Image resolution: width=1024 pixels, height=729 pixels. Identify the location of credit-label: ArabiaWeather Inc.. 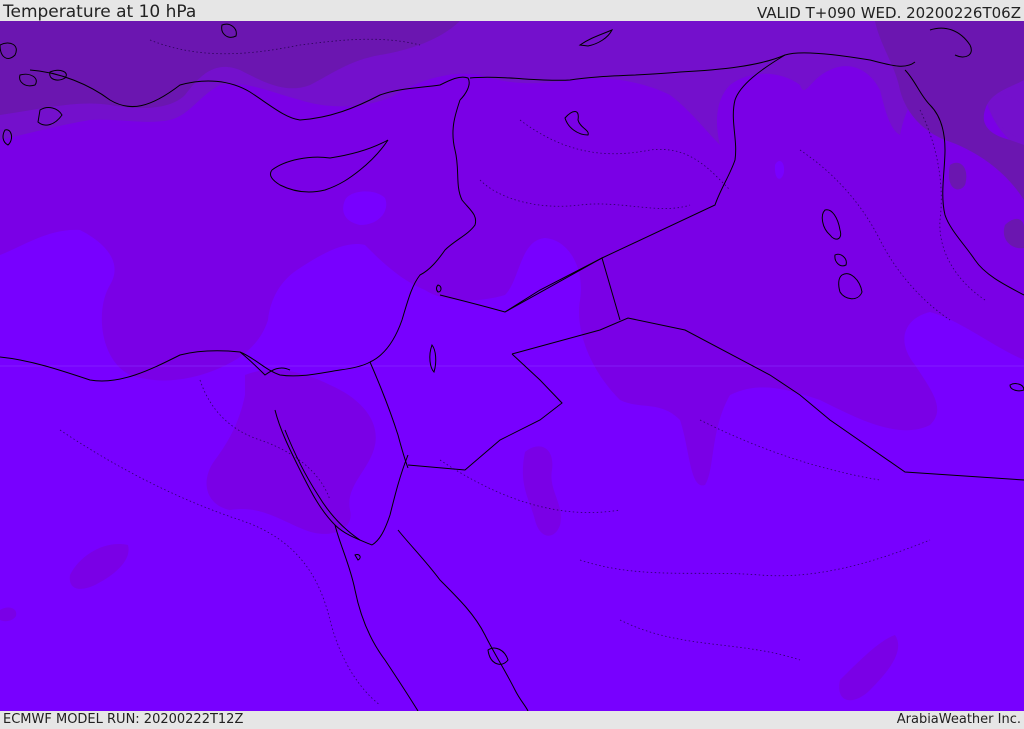
(958, 719).